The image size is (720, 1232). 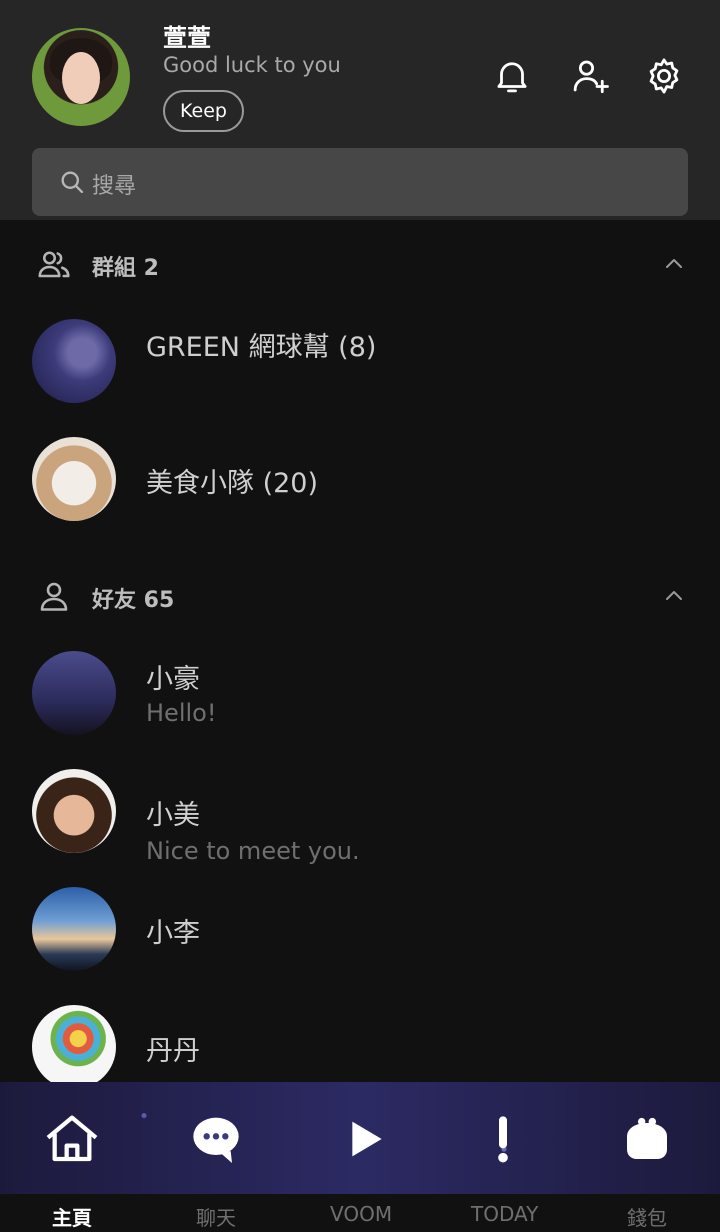 What do you see at coordinates (216, 1216) in the screenshot?
I see `tab-chats: 聊天` at bounding box center [216, 1216].